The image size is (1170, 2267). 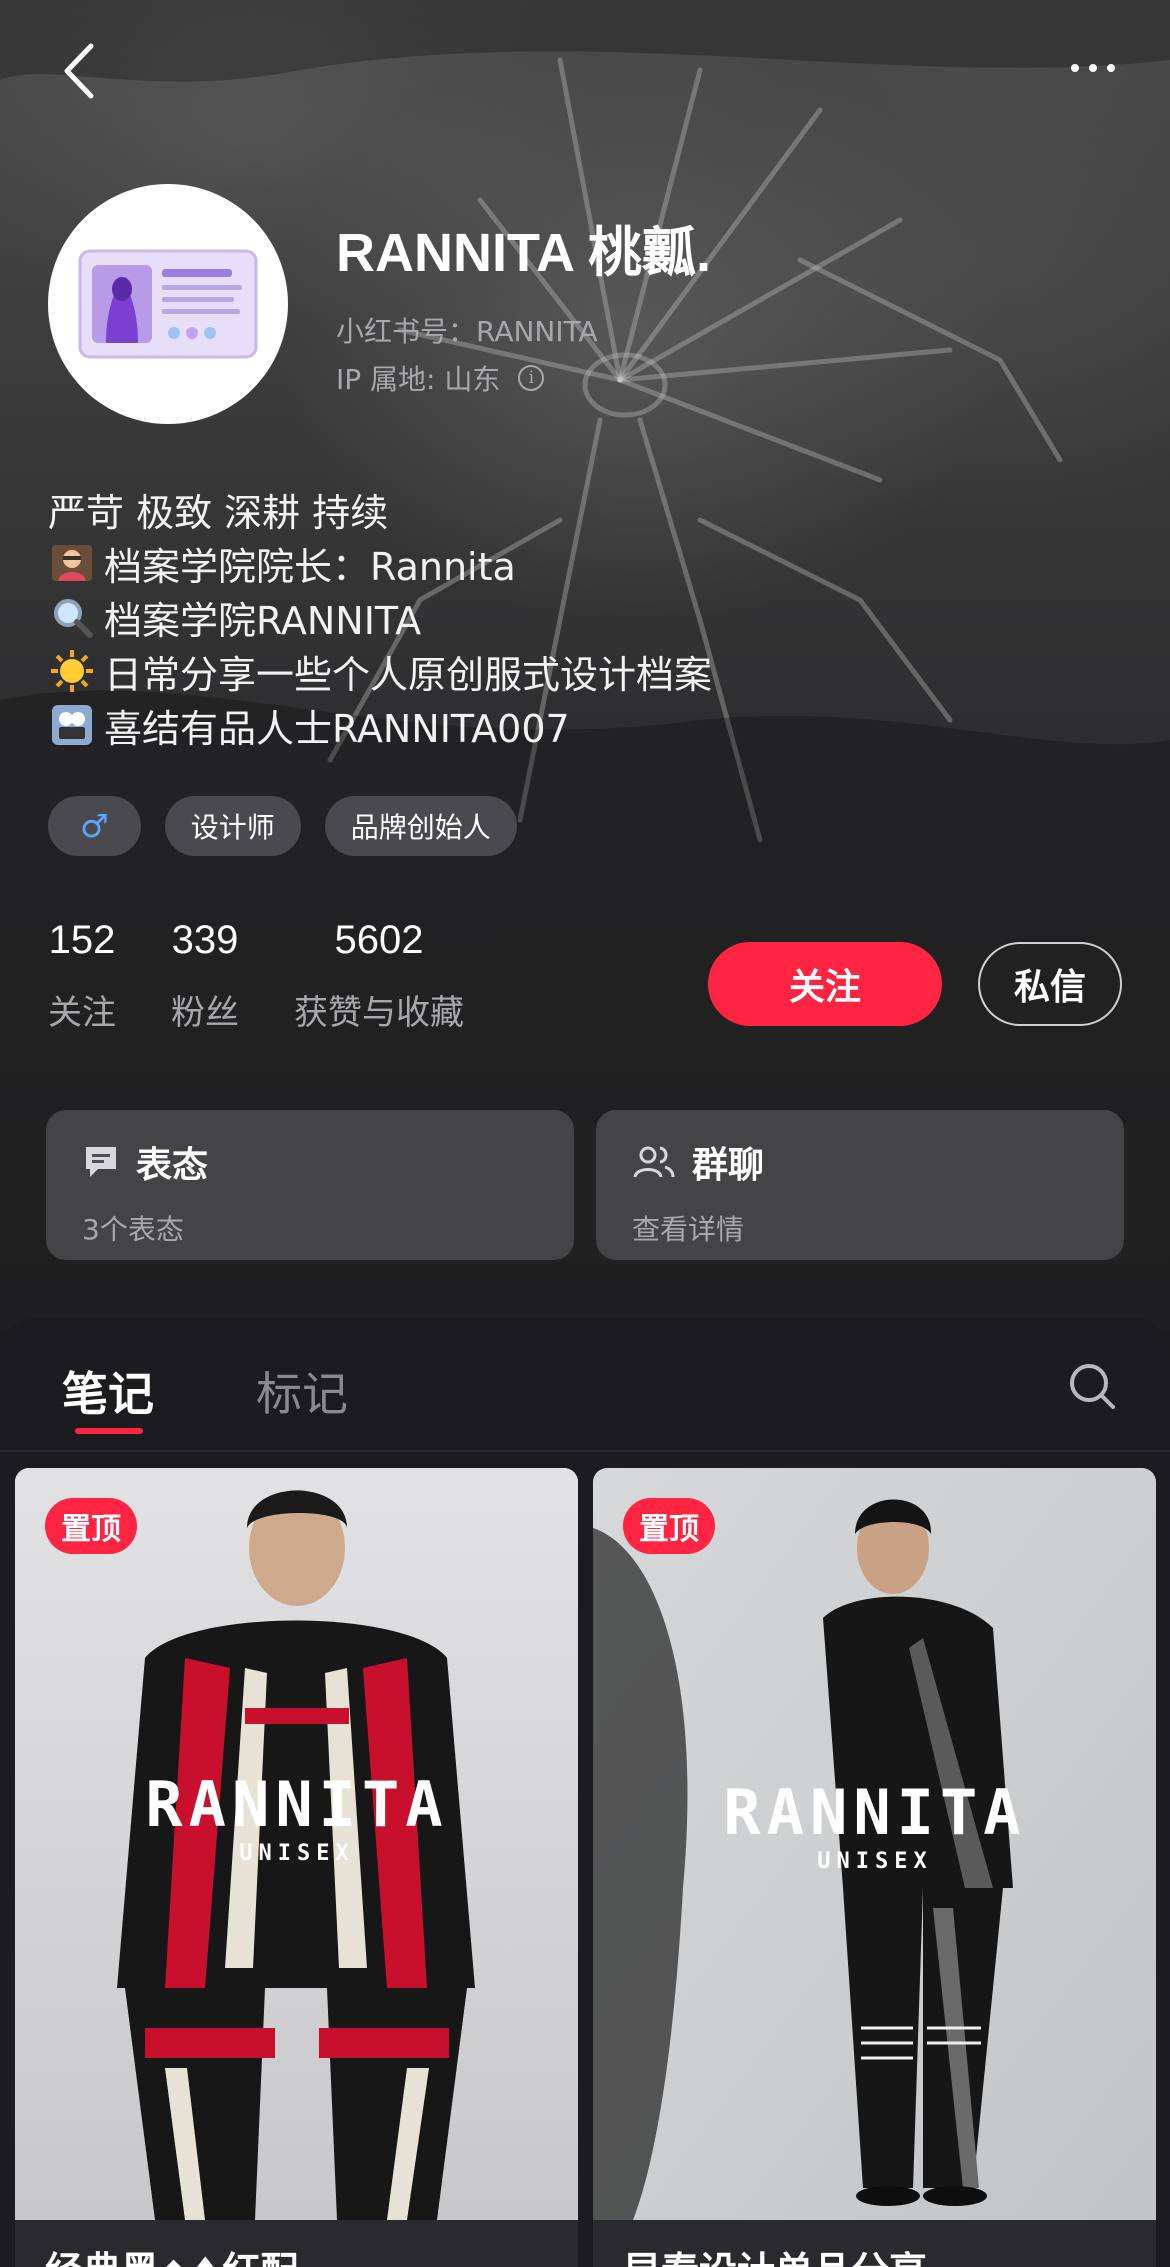 What do you see at coordinates (72, 725) in the screenshot?
I see `camera-emoji-icon` at bounding box center [72, 725].